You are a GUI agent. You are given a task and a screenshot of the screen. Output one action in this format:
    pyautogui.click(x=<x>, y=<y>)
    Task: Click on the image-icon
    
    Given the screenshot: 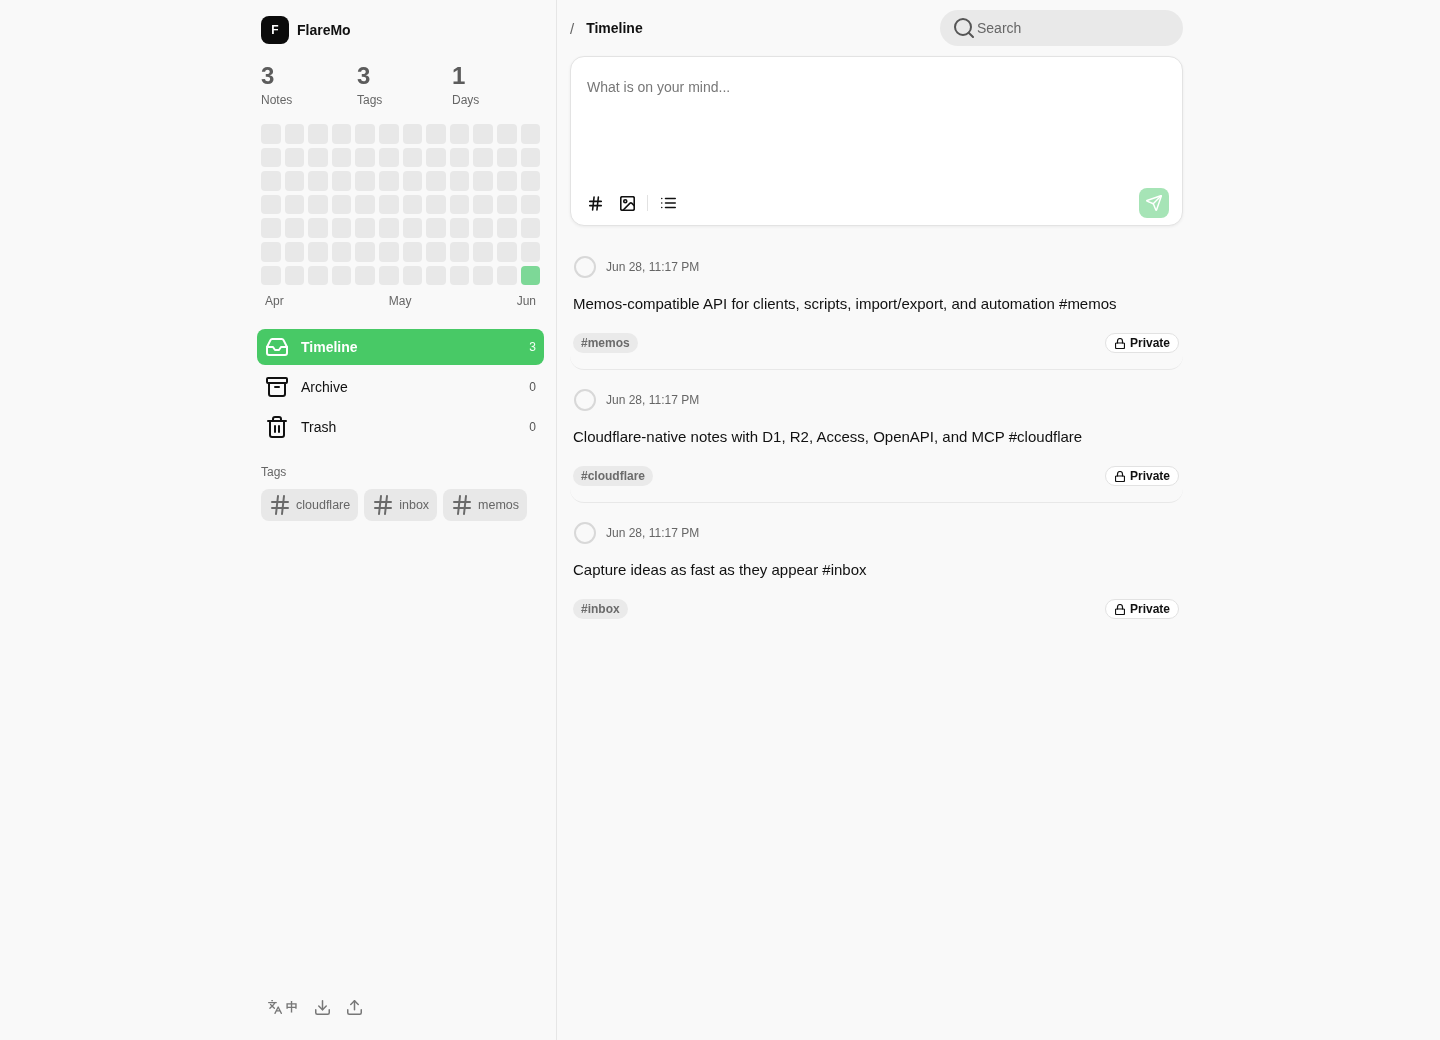 What is the action you would take?
    pyautogui.click(x=627, y=203)
    